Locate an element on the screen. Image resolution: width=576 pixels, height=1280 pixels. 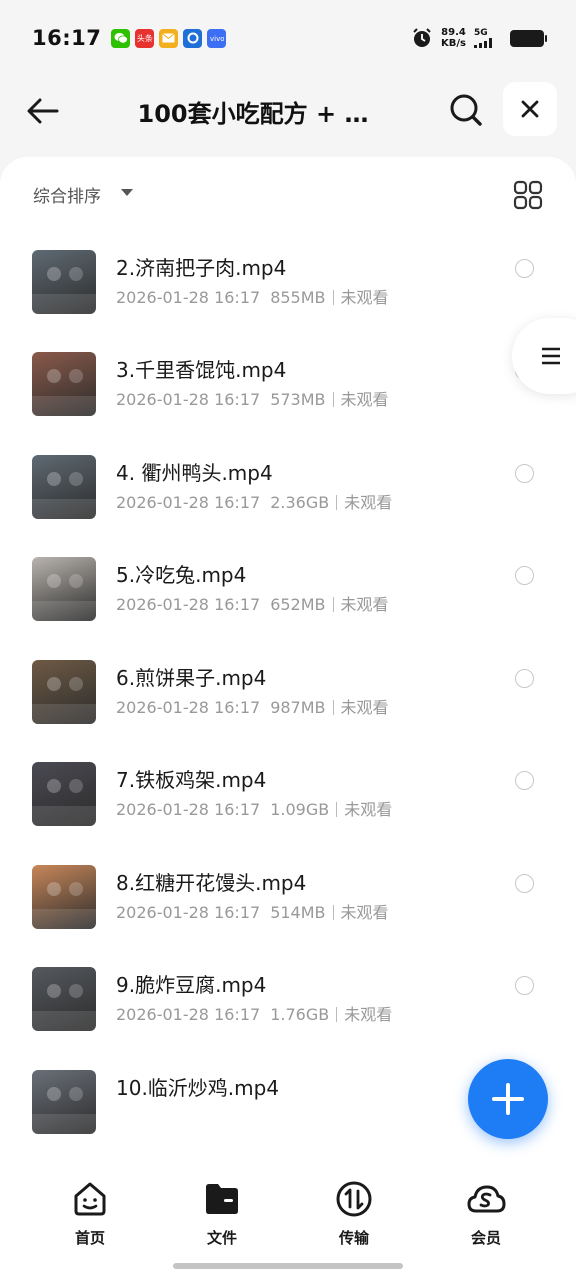
file-meta: 2026-01-28 16:17 652MB 未观看 is located at coordinates (252, 603).